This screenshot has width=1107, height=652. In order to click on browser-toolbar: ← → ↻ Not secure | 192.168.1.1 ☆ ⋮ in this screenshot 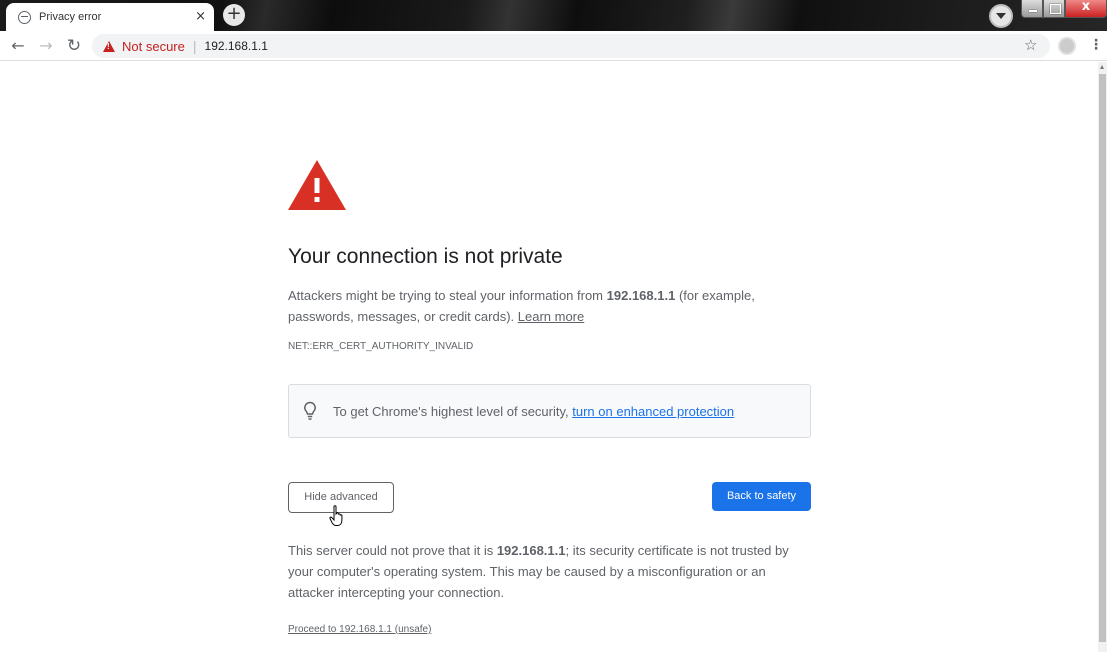, I will do `click(553, 46)`.